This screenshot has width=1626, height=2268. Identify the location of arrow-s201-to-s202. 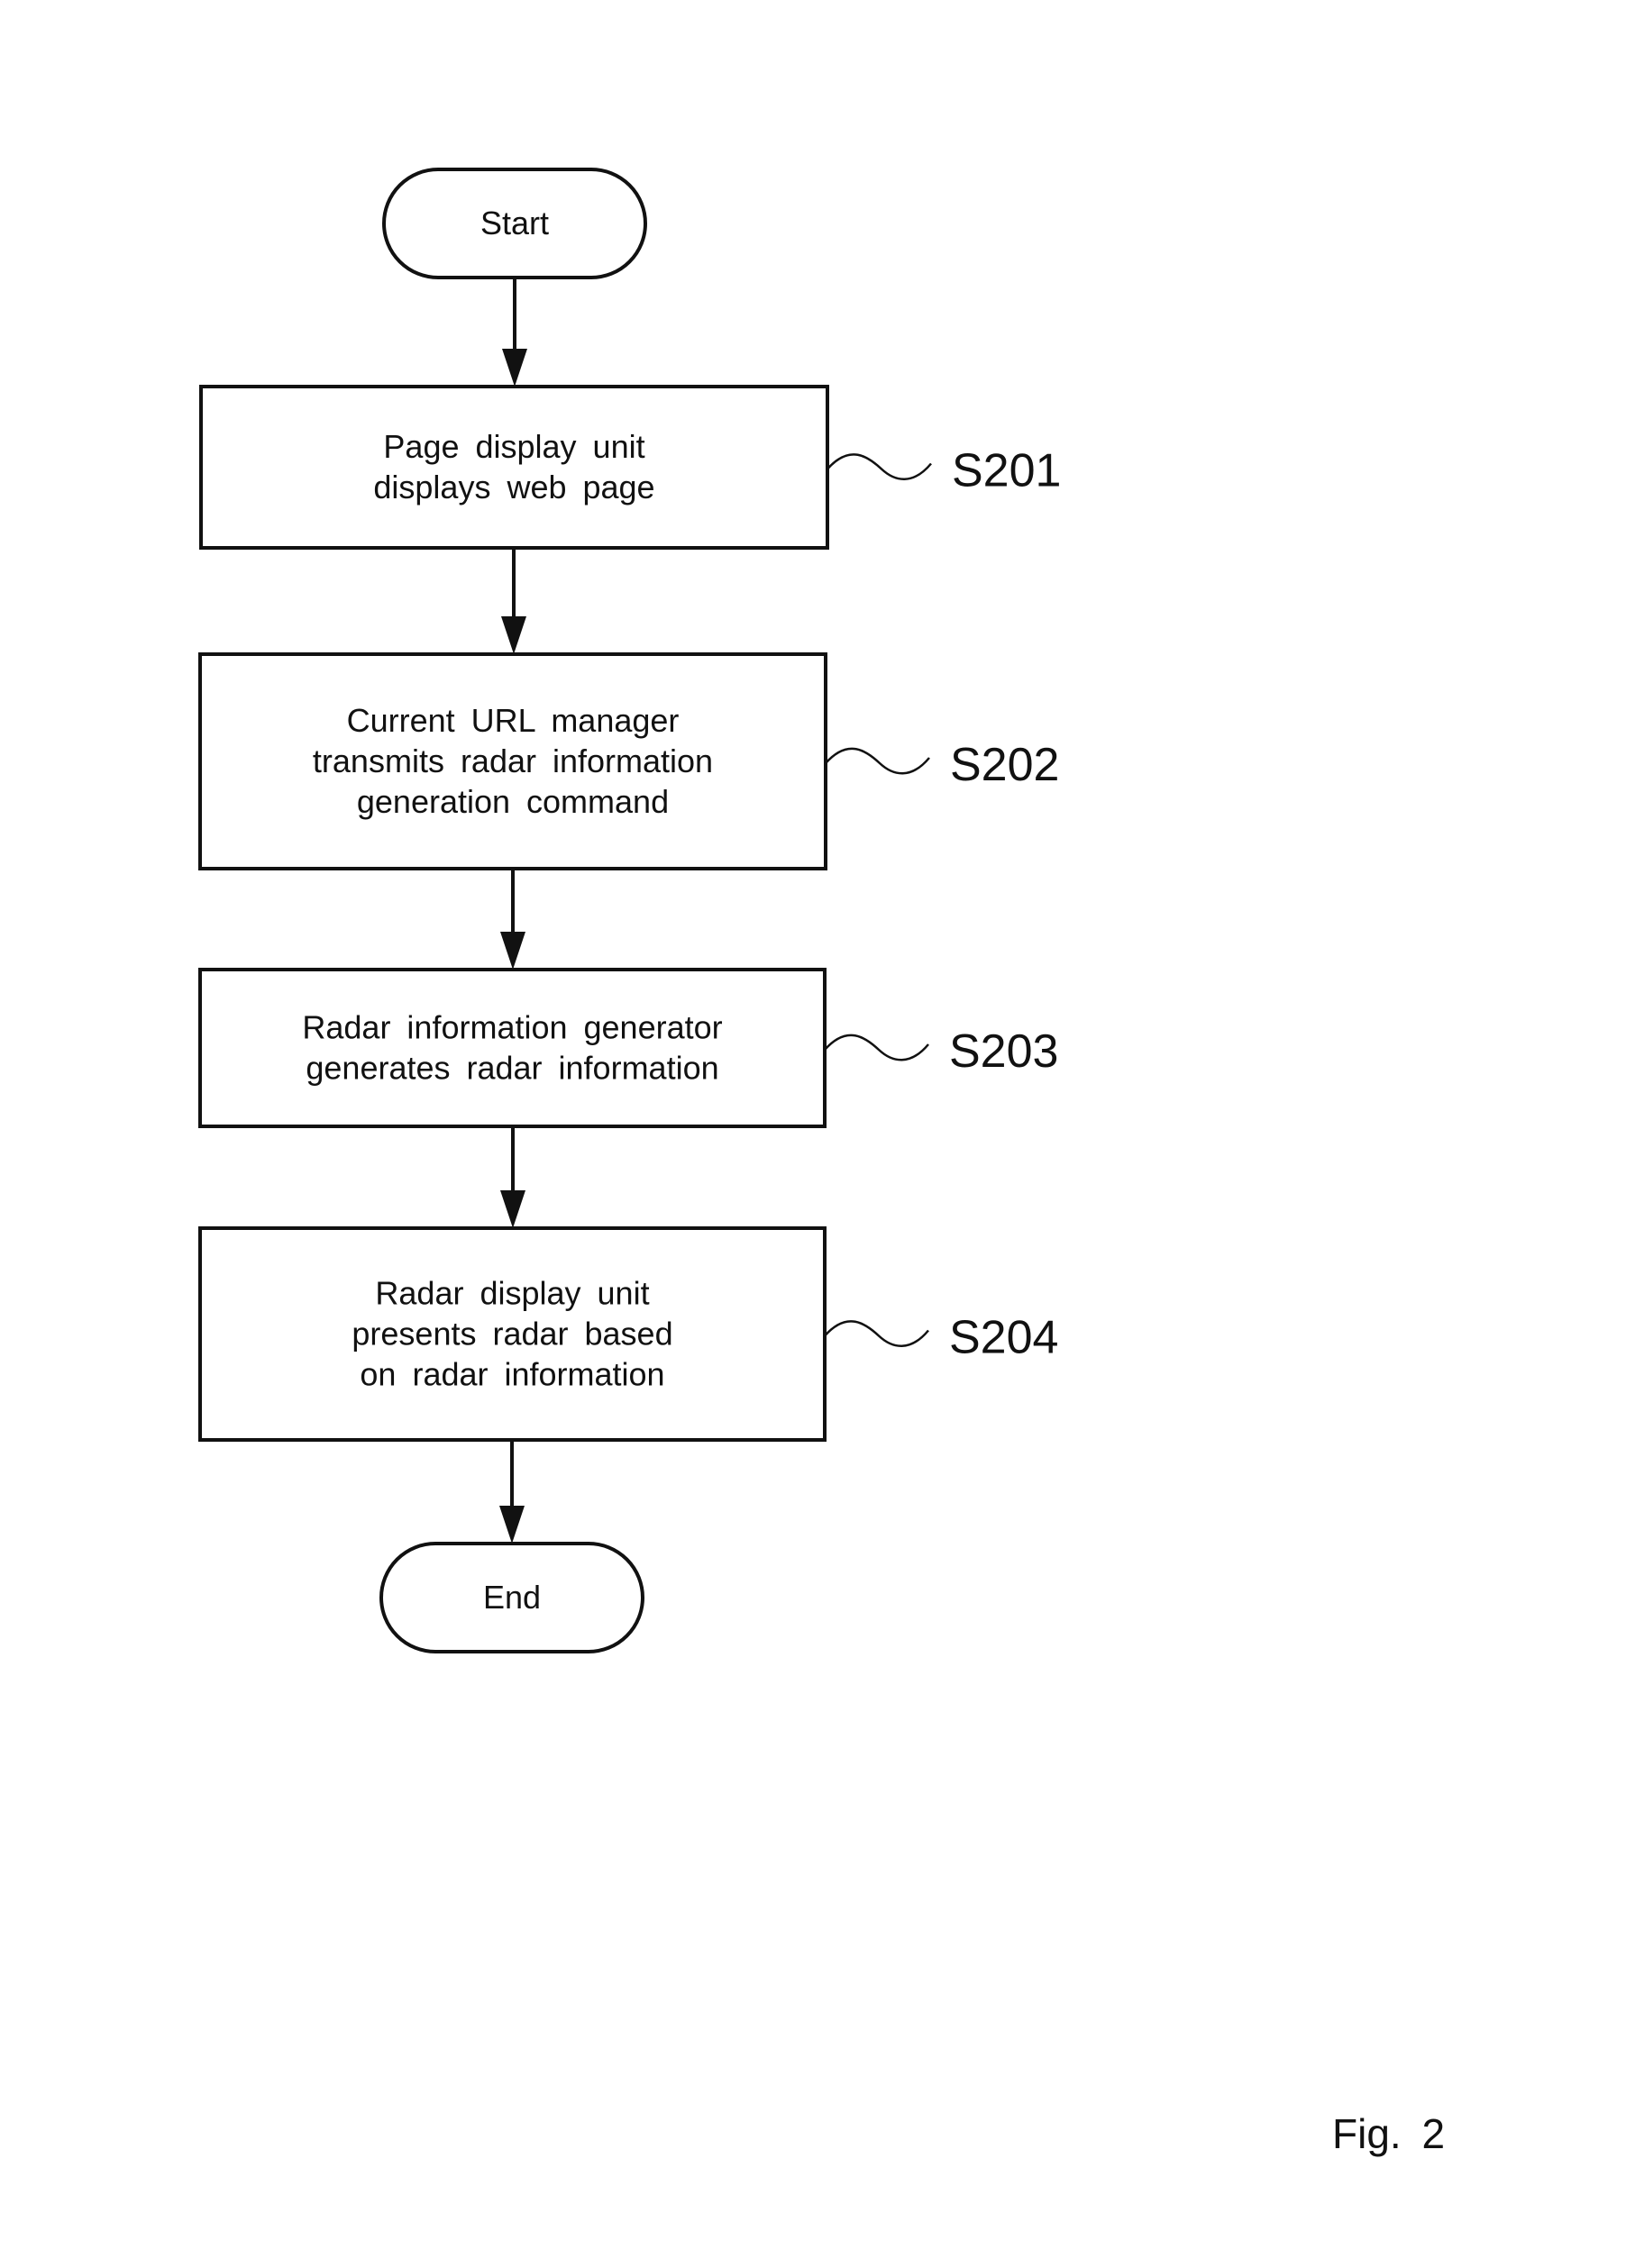
(514, 601).